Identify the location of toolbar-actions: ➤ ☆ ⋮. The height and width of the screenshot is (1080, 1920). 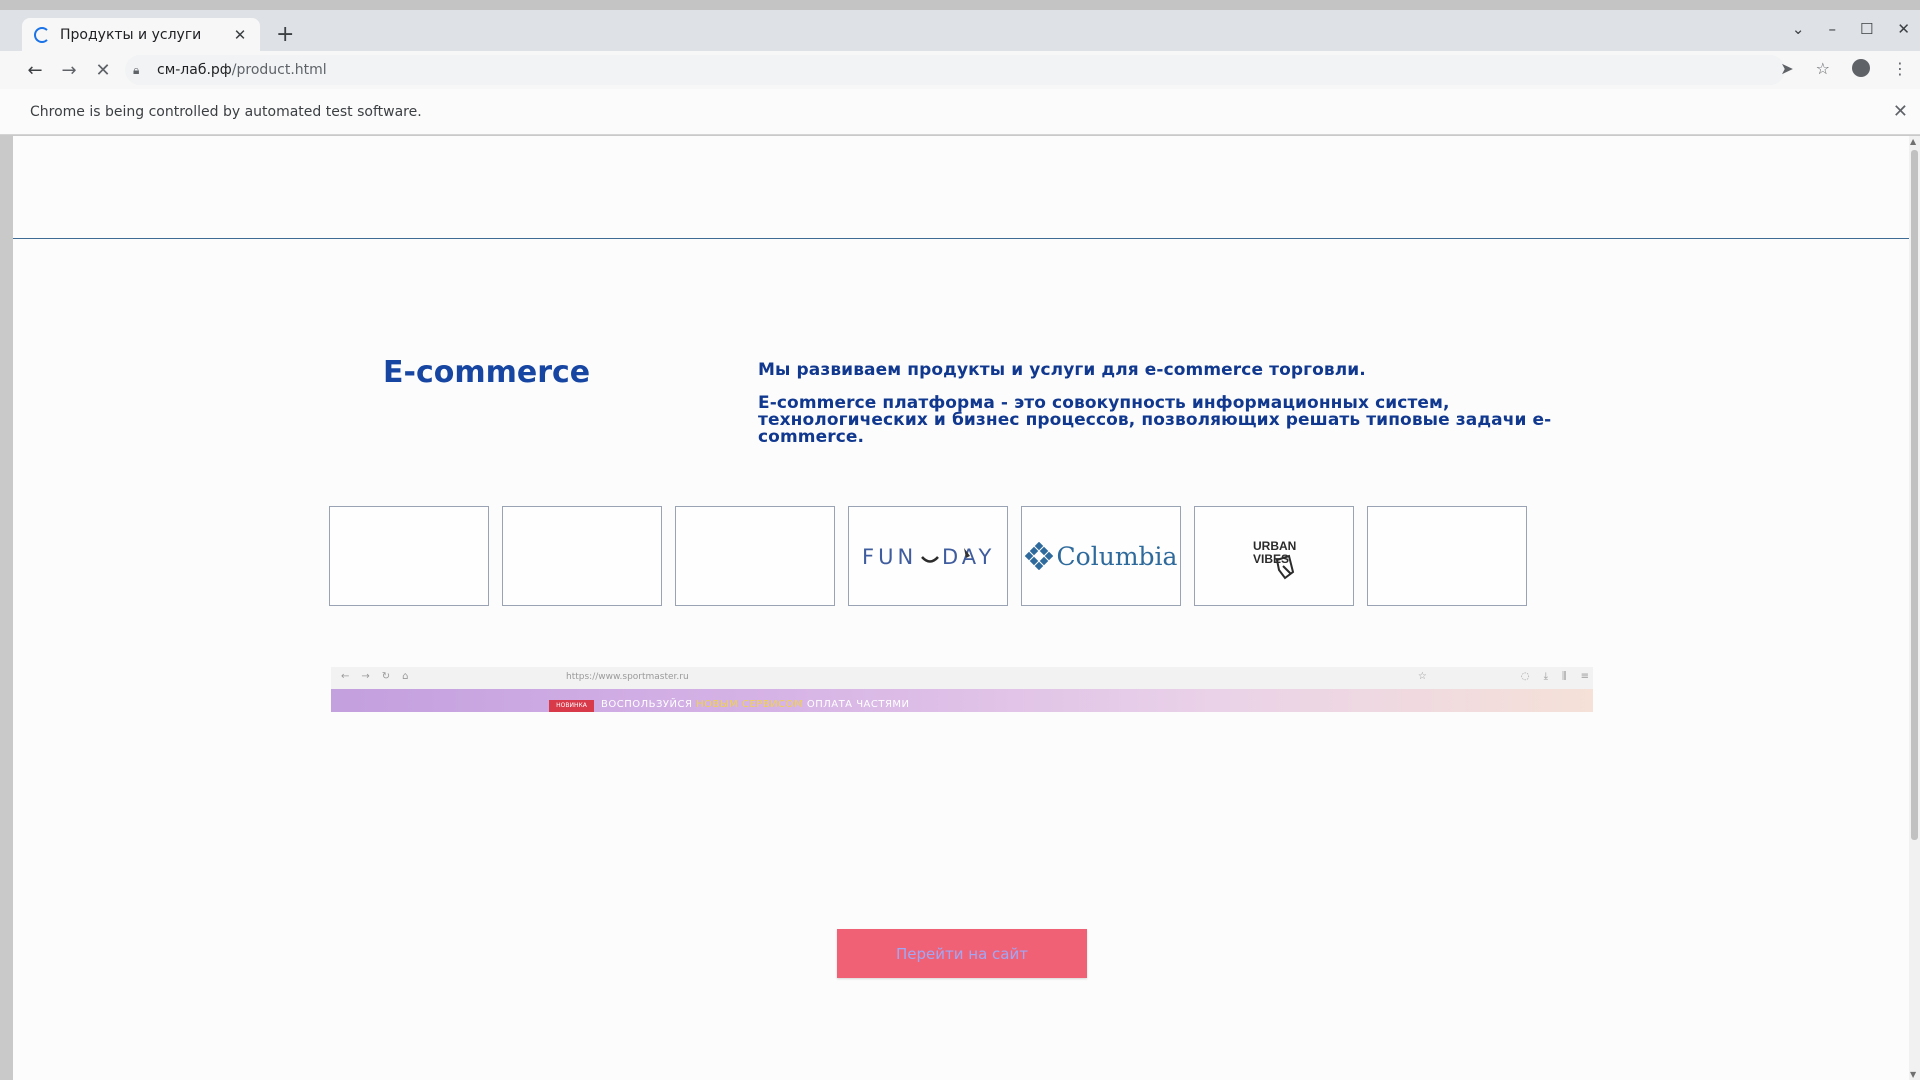
(1844, 68).